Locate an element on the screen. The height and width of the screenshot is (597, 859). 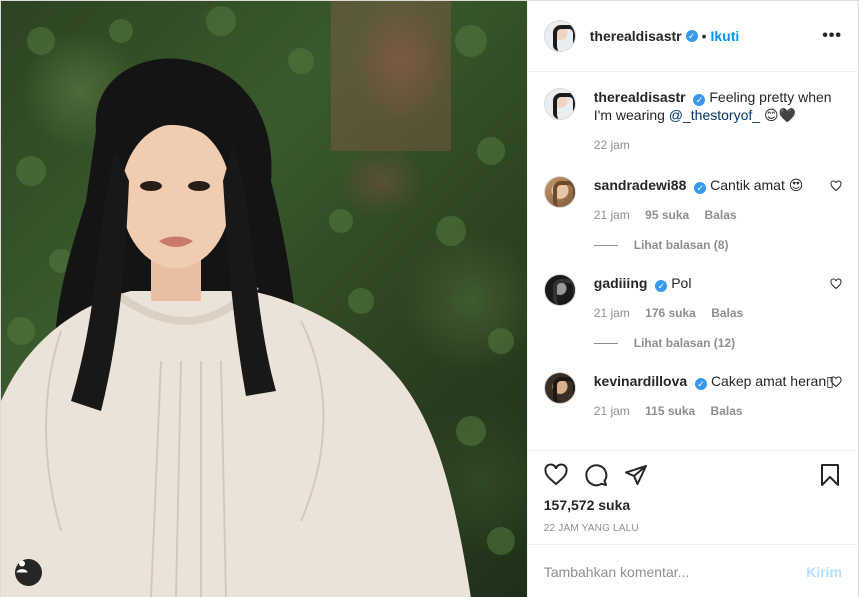
action-icons is located at coordinates (693, 475).